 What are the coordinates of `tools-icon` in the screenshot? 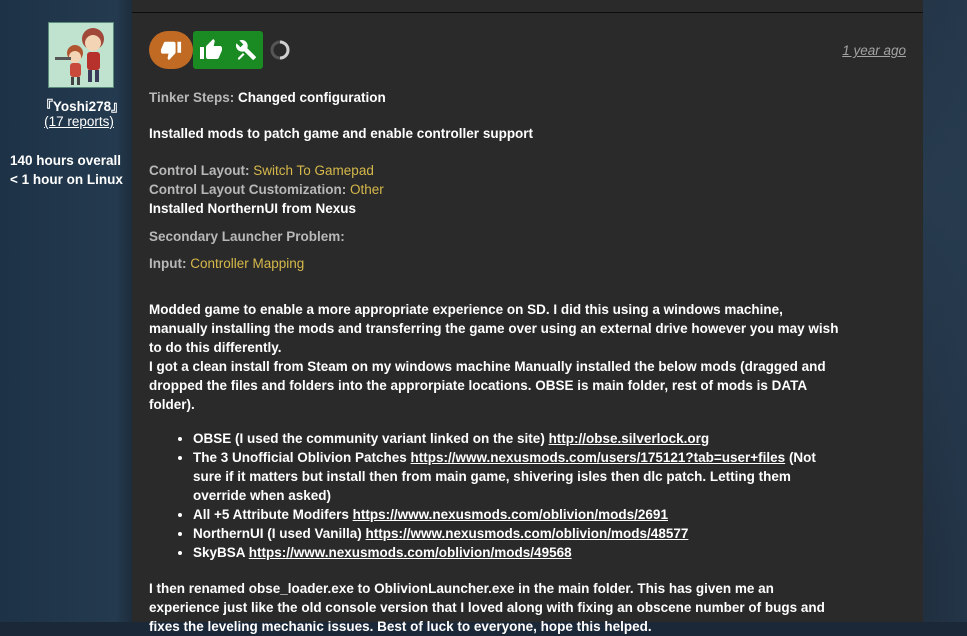 It's located at (245, 50).